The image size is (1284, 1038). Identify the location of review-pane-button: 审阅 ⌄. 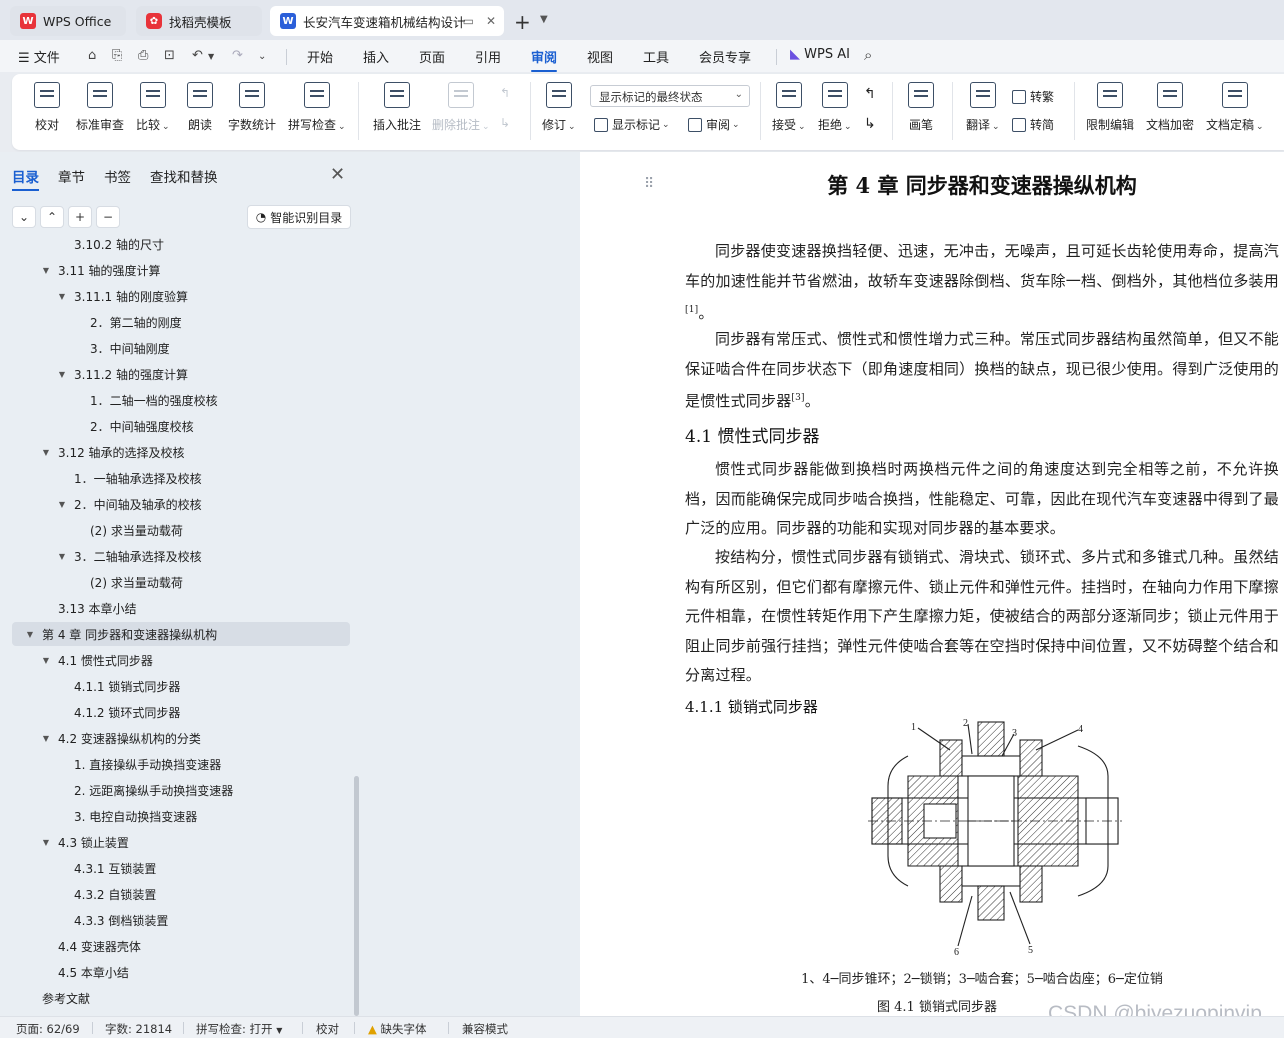
(714, 124).